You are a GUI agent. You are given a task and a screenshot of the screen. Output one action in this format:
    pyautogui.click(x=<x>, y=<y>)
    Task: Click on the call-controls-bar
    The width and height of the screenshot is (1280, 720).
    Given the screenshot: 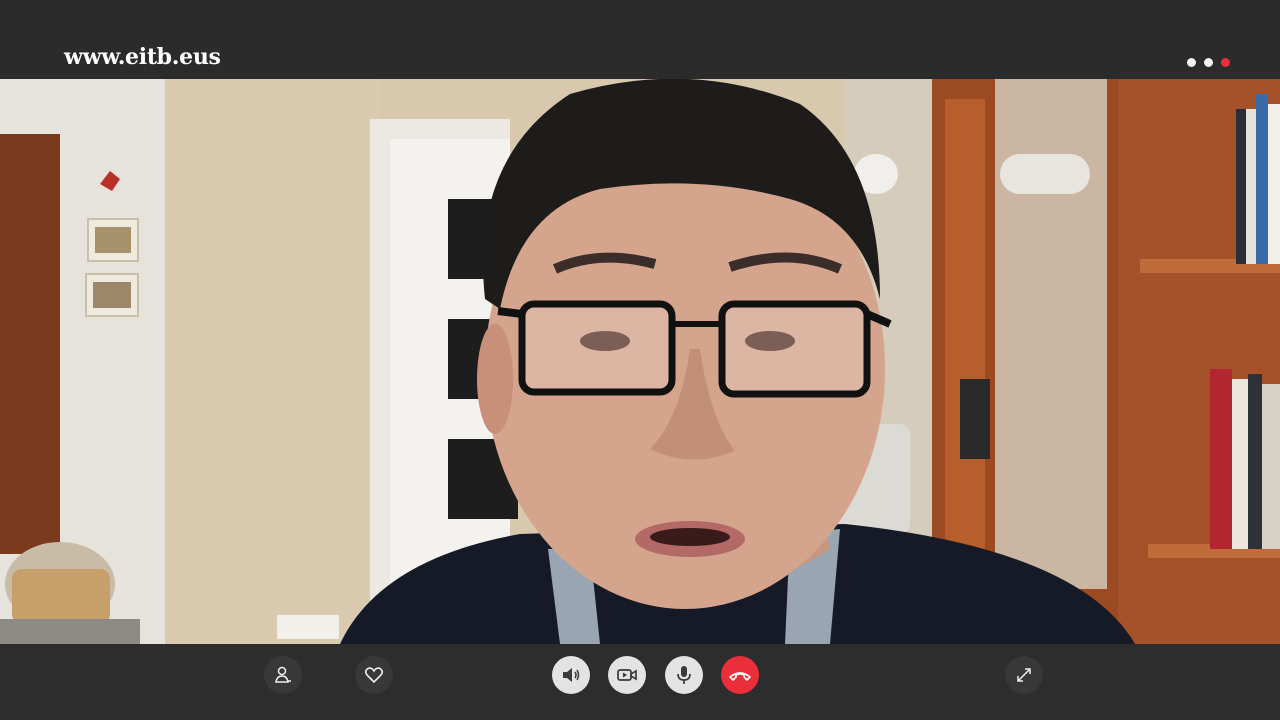 What is the action you would take?
    pyautogui.click(x=640, y=682)
    